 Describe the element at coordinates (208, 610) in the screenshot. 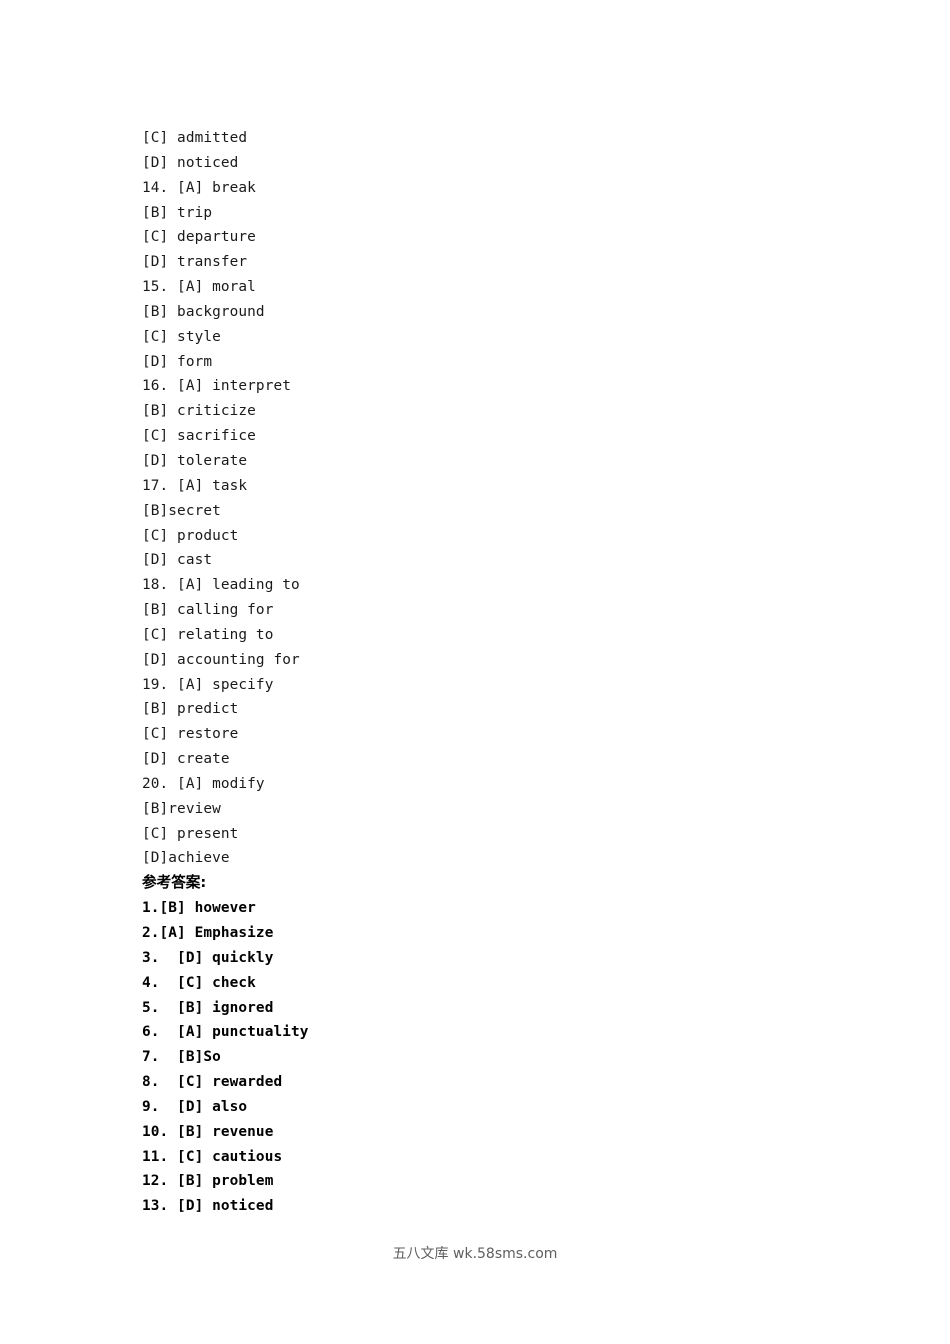

I see `option-line: [B] calling for` at that location.